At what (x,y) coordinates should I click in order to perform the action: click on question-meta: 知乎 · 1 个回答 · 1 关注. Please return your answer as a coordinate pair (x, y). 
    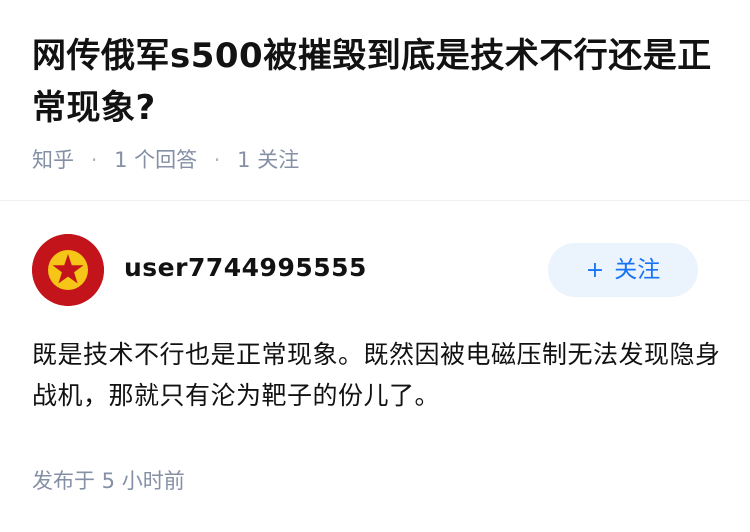
    Looking at the image, I should click on (165, 160).